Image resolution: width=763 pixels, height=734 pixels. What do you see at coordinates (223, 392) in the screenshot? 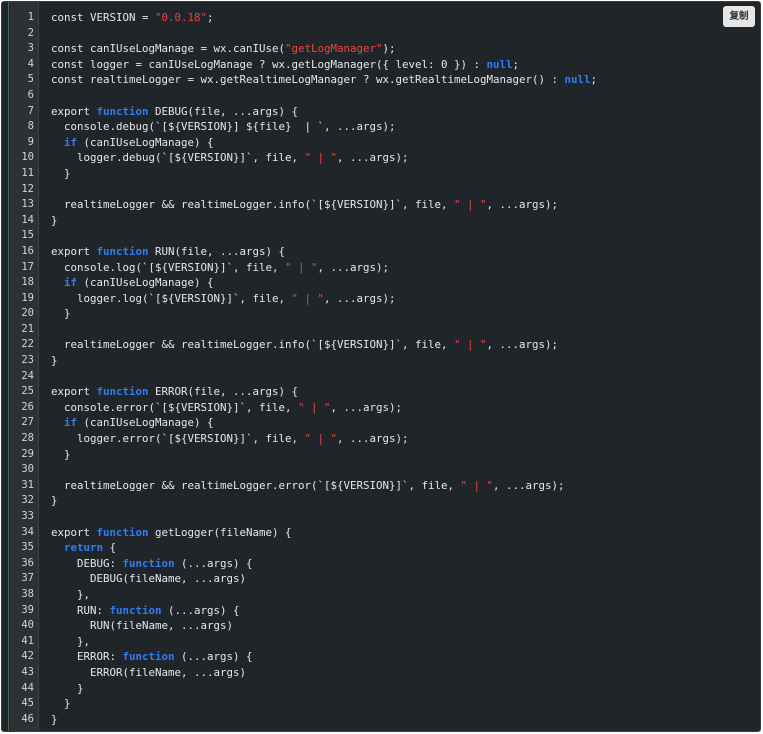
I see `code-token: ERROR(file, ...args) {` at bounding box center [223, 392].